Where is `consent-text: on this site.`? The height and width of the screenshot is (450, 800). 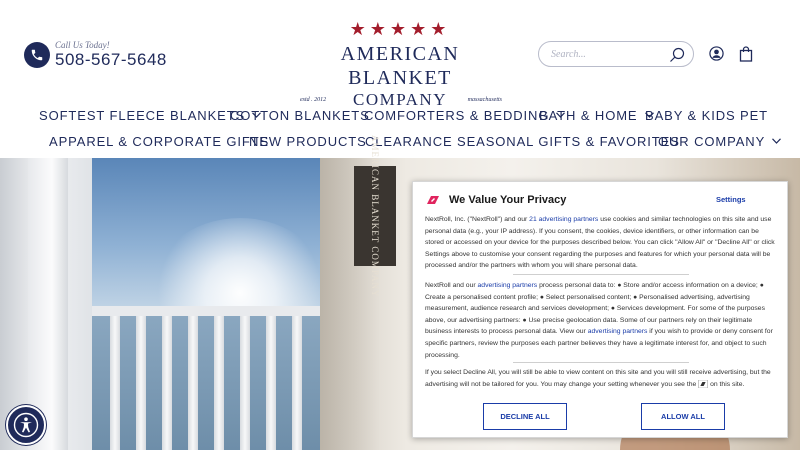 consent-text: on this site. is located at coordinates (726, 384).